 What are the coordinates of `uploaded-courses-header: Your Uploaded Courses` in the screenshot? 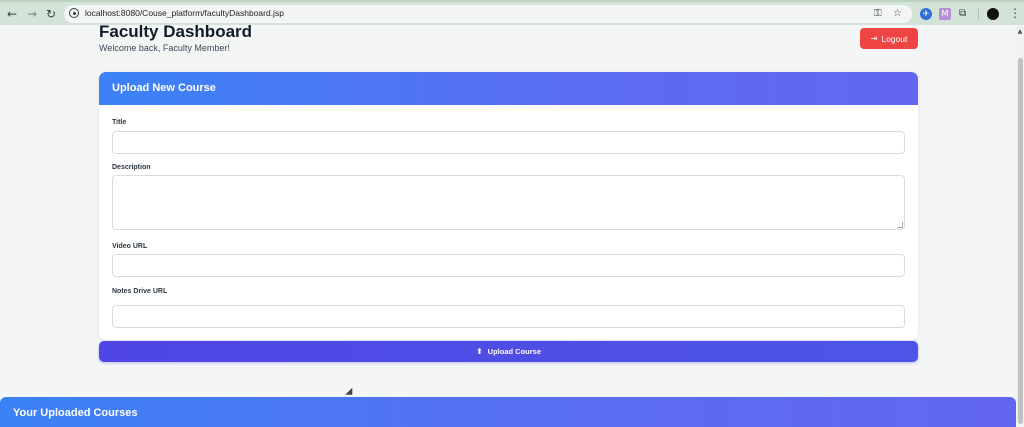 It's located at (508, 412).